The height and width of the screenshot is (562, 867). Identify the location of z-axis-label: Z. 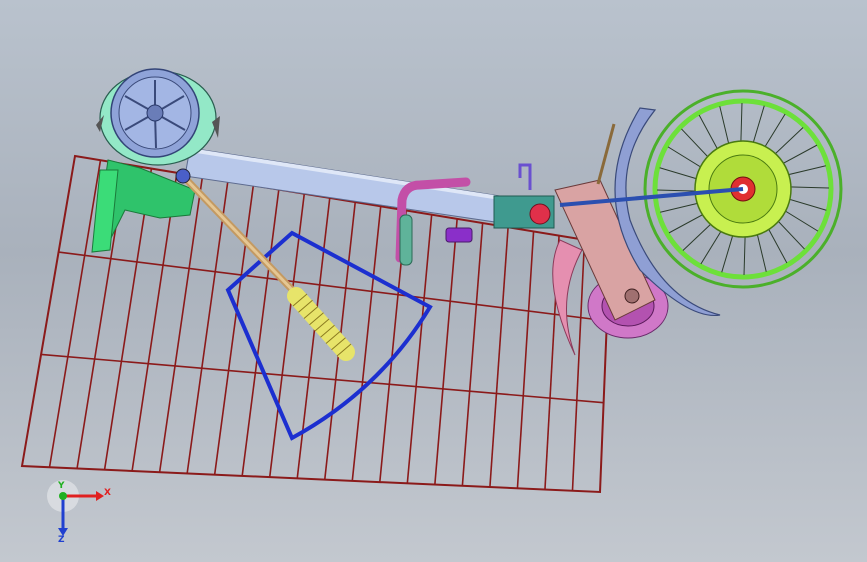
(61, 540).